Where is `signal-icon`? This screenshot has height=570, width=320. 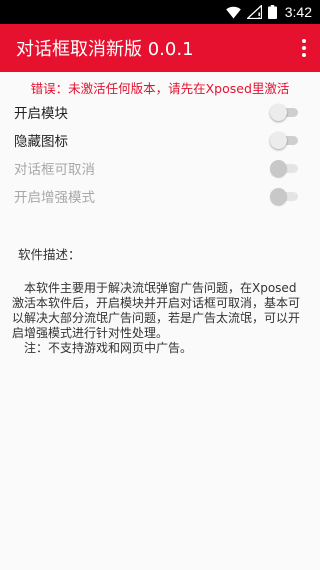
signal-icon is located at coordinates (254, 12).